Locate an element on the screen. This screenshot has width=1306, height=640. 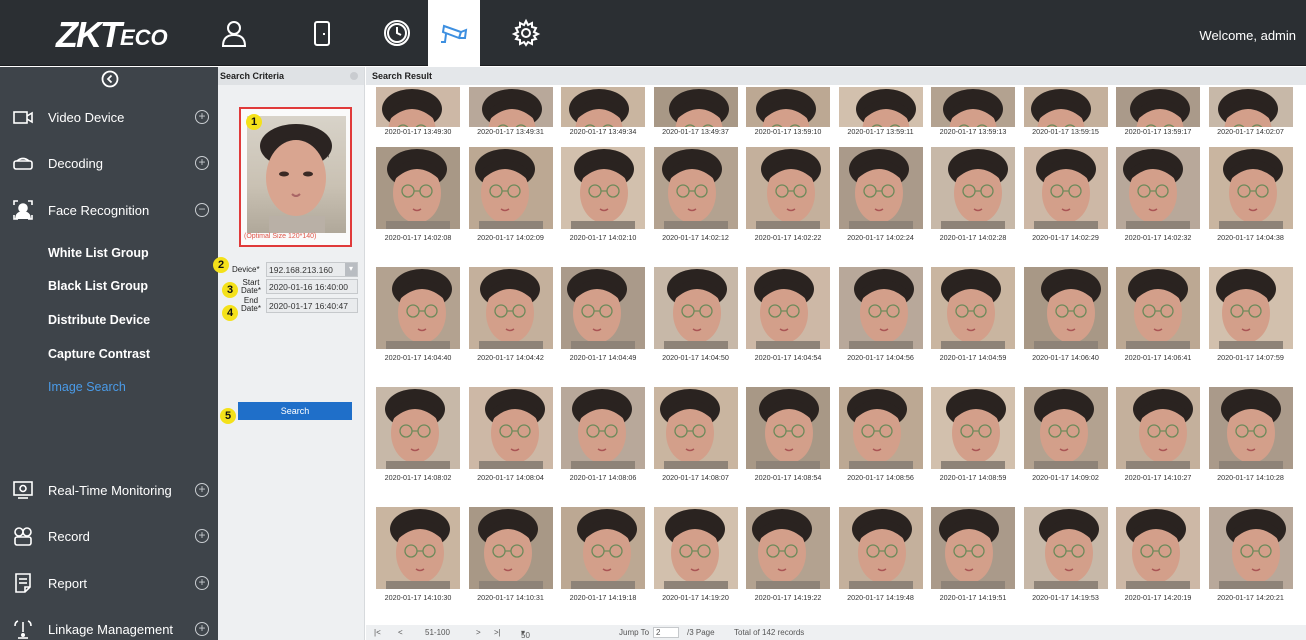
linkage-icon is located at coordinates (23, 629).